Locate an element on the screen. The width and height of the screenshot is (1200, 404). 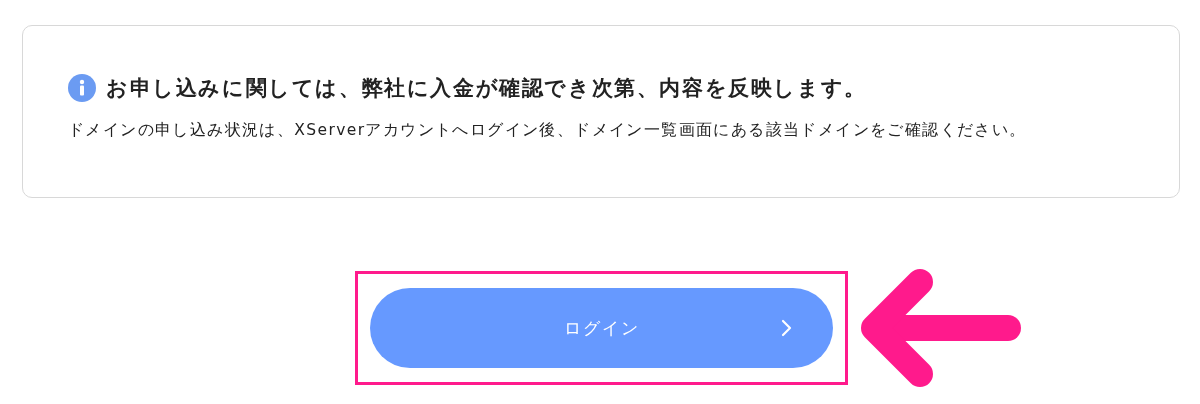
notice-text: ドメインの申し込み状況は、XServerアカウントへログイン後、ドメイン一覧画面にある該当ドメインをご確認ください。 is located at coordinates (548, 130).